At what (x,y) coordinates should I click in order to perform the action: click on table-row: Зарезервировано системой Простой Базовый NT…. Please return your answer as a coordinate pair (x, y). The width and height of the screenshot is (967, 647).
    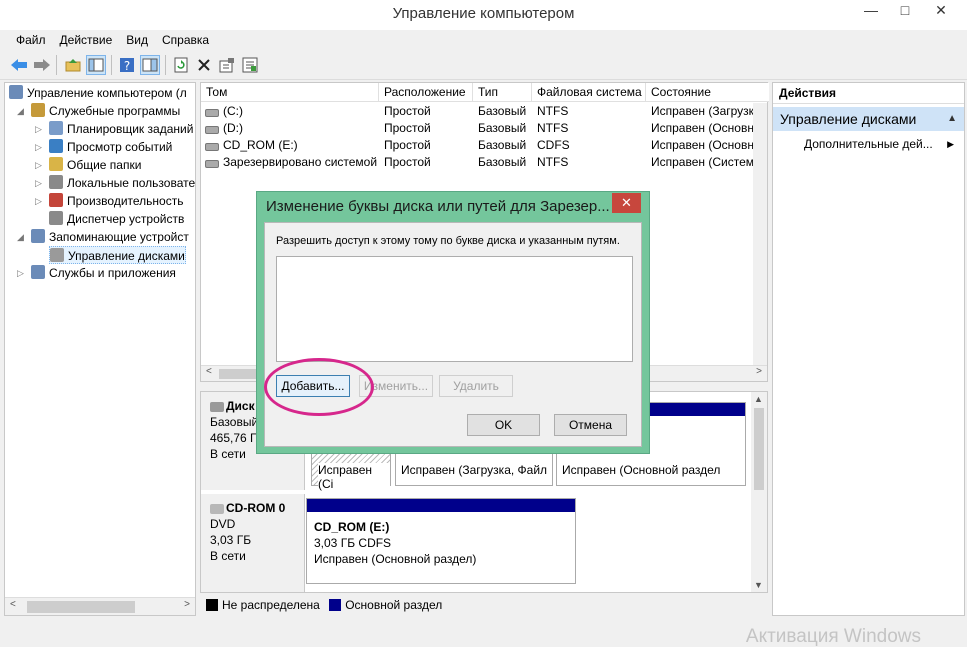
    Looking at the image, I should click on (484, 162).